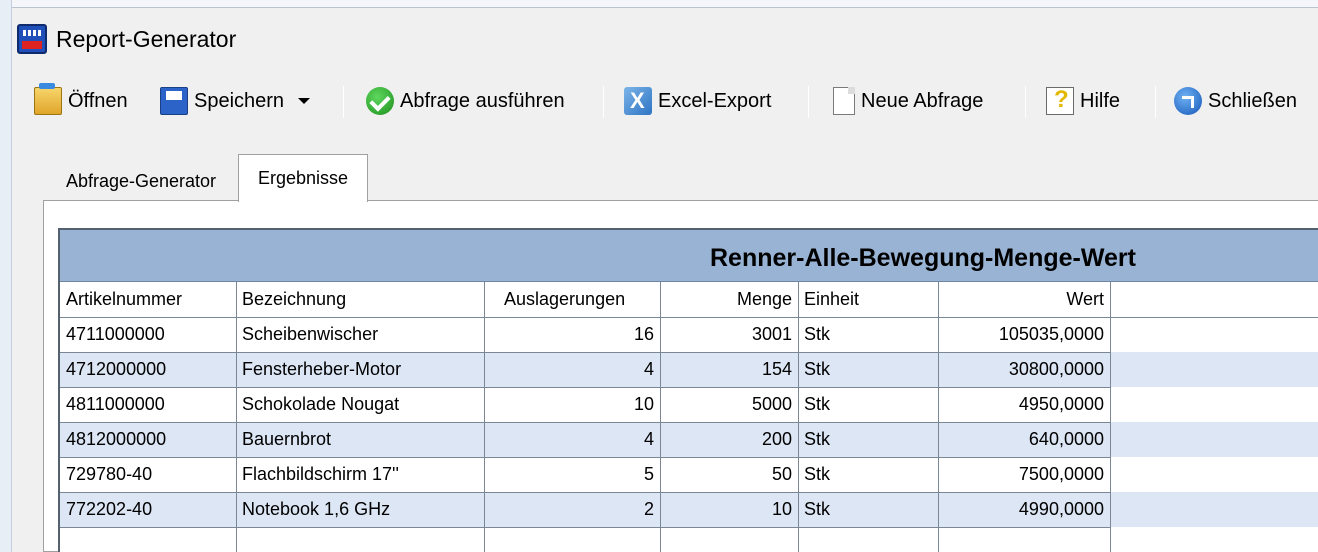 This screenshot has height=552, width=1318. Describe the element at coordinates (321, 404) in the screenshot. I see `cell-bezeichnung: Schokolade Nougat` at that location.